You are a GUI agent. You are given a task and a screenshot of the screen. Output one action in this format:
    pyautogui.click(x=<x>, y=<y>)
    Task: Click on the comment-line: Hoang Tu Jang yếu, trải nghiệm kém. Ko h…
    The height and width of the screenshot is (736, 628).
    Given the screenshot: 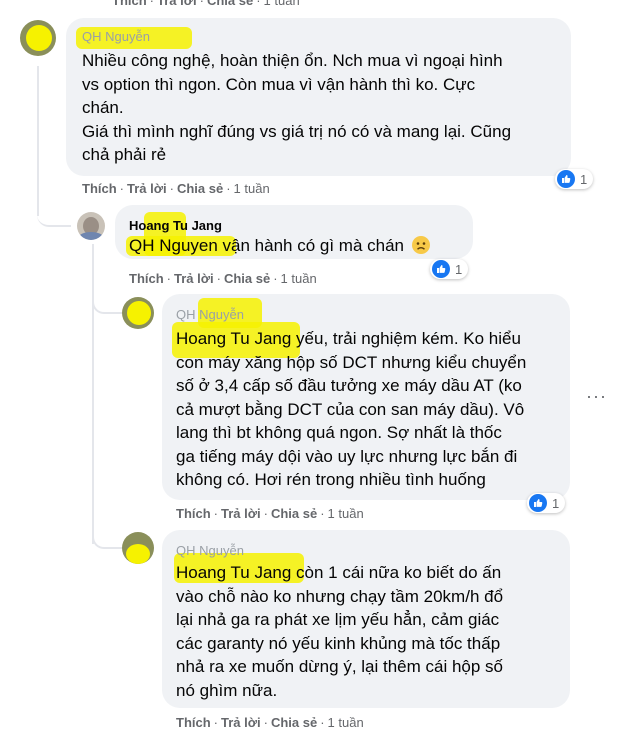 What is the action you would take?
    pyautogui.click(x=371, y=339)
    